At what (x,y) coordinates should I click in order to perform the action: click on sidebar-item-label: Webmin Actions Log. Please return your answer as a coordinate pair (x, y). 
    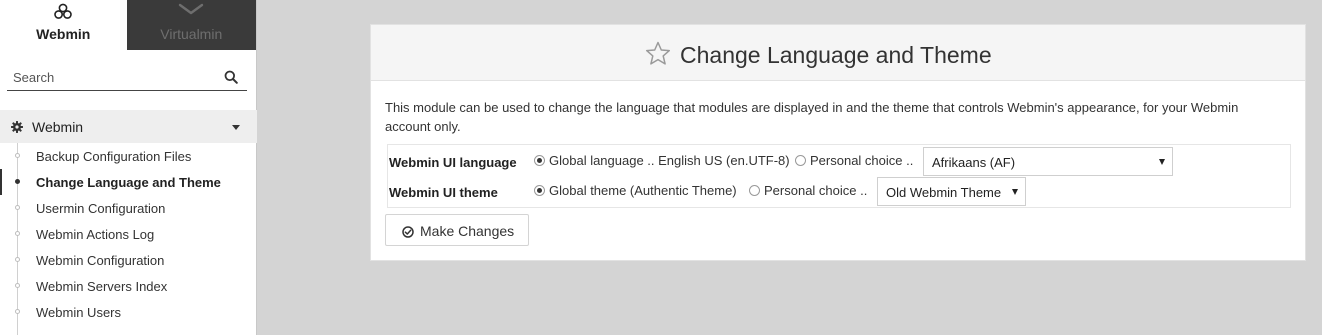
    Looking at the image, I should click on (95, 234).